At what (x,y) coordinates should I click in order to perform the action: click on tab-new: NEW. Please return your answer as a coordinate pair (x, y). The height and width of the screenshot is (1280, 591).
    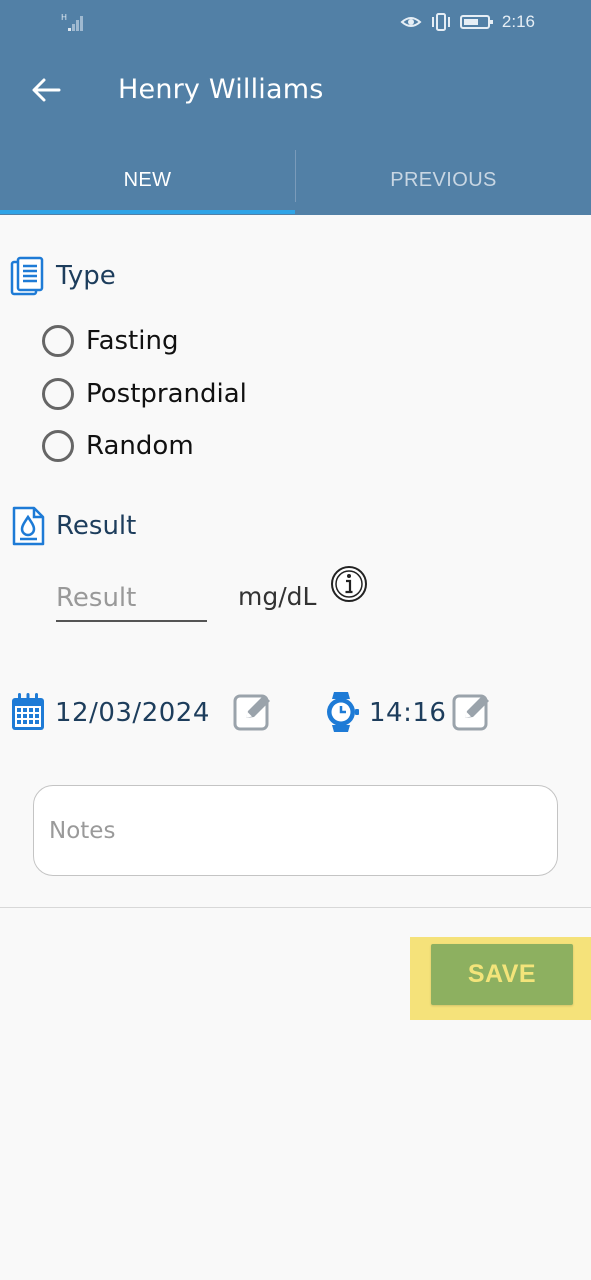
    Looking at the image, I should click on (147, 180).